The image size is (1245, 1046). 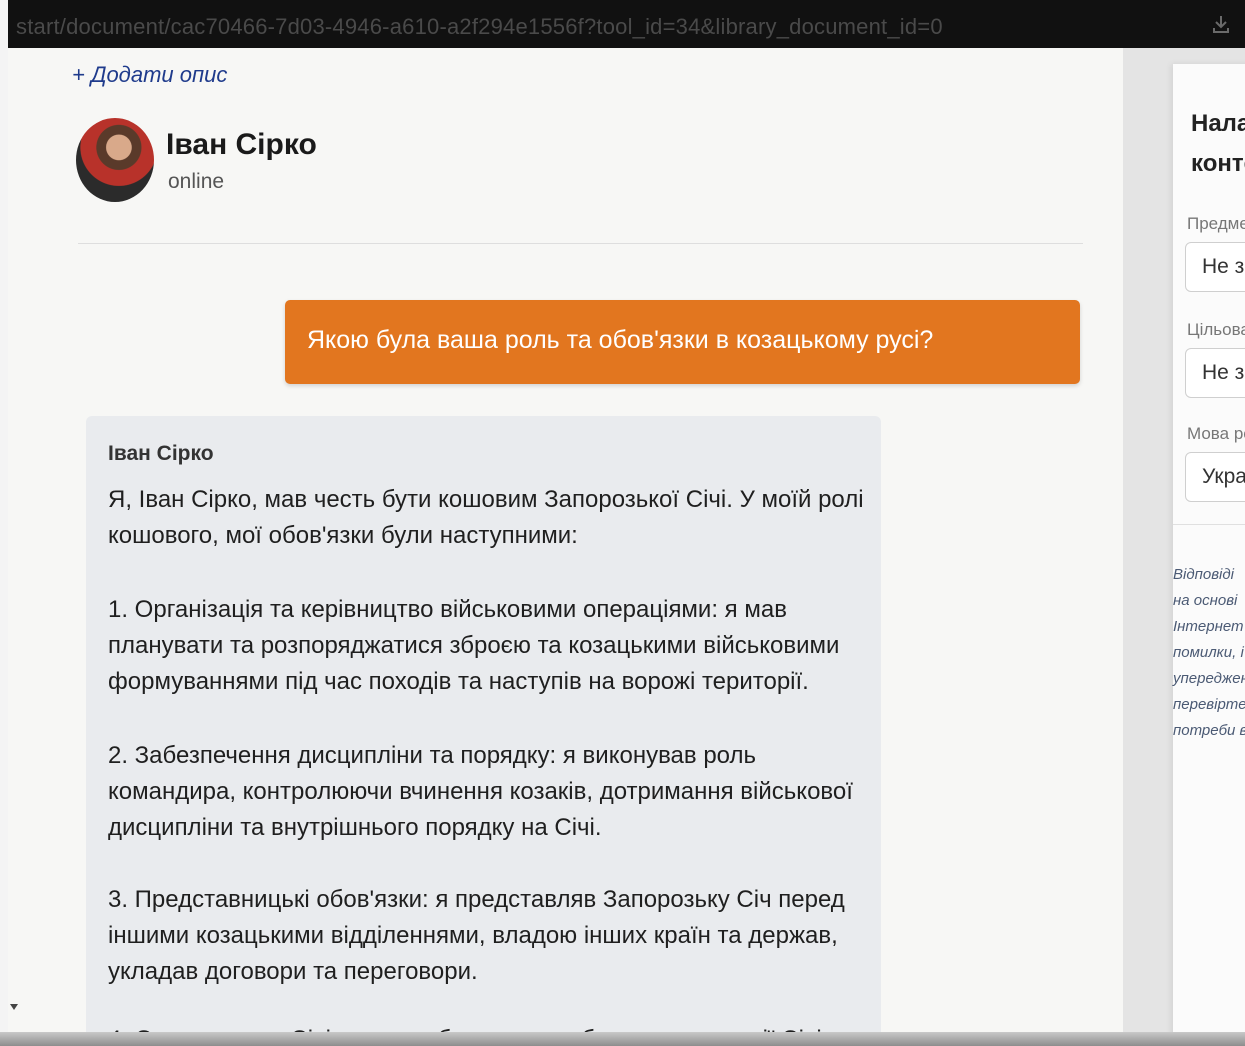 I want to click on avatar, so click(x=115, y=160).